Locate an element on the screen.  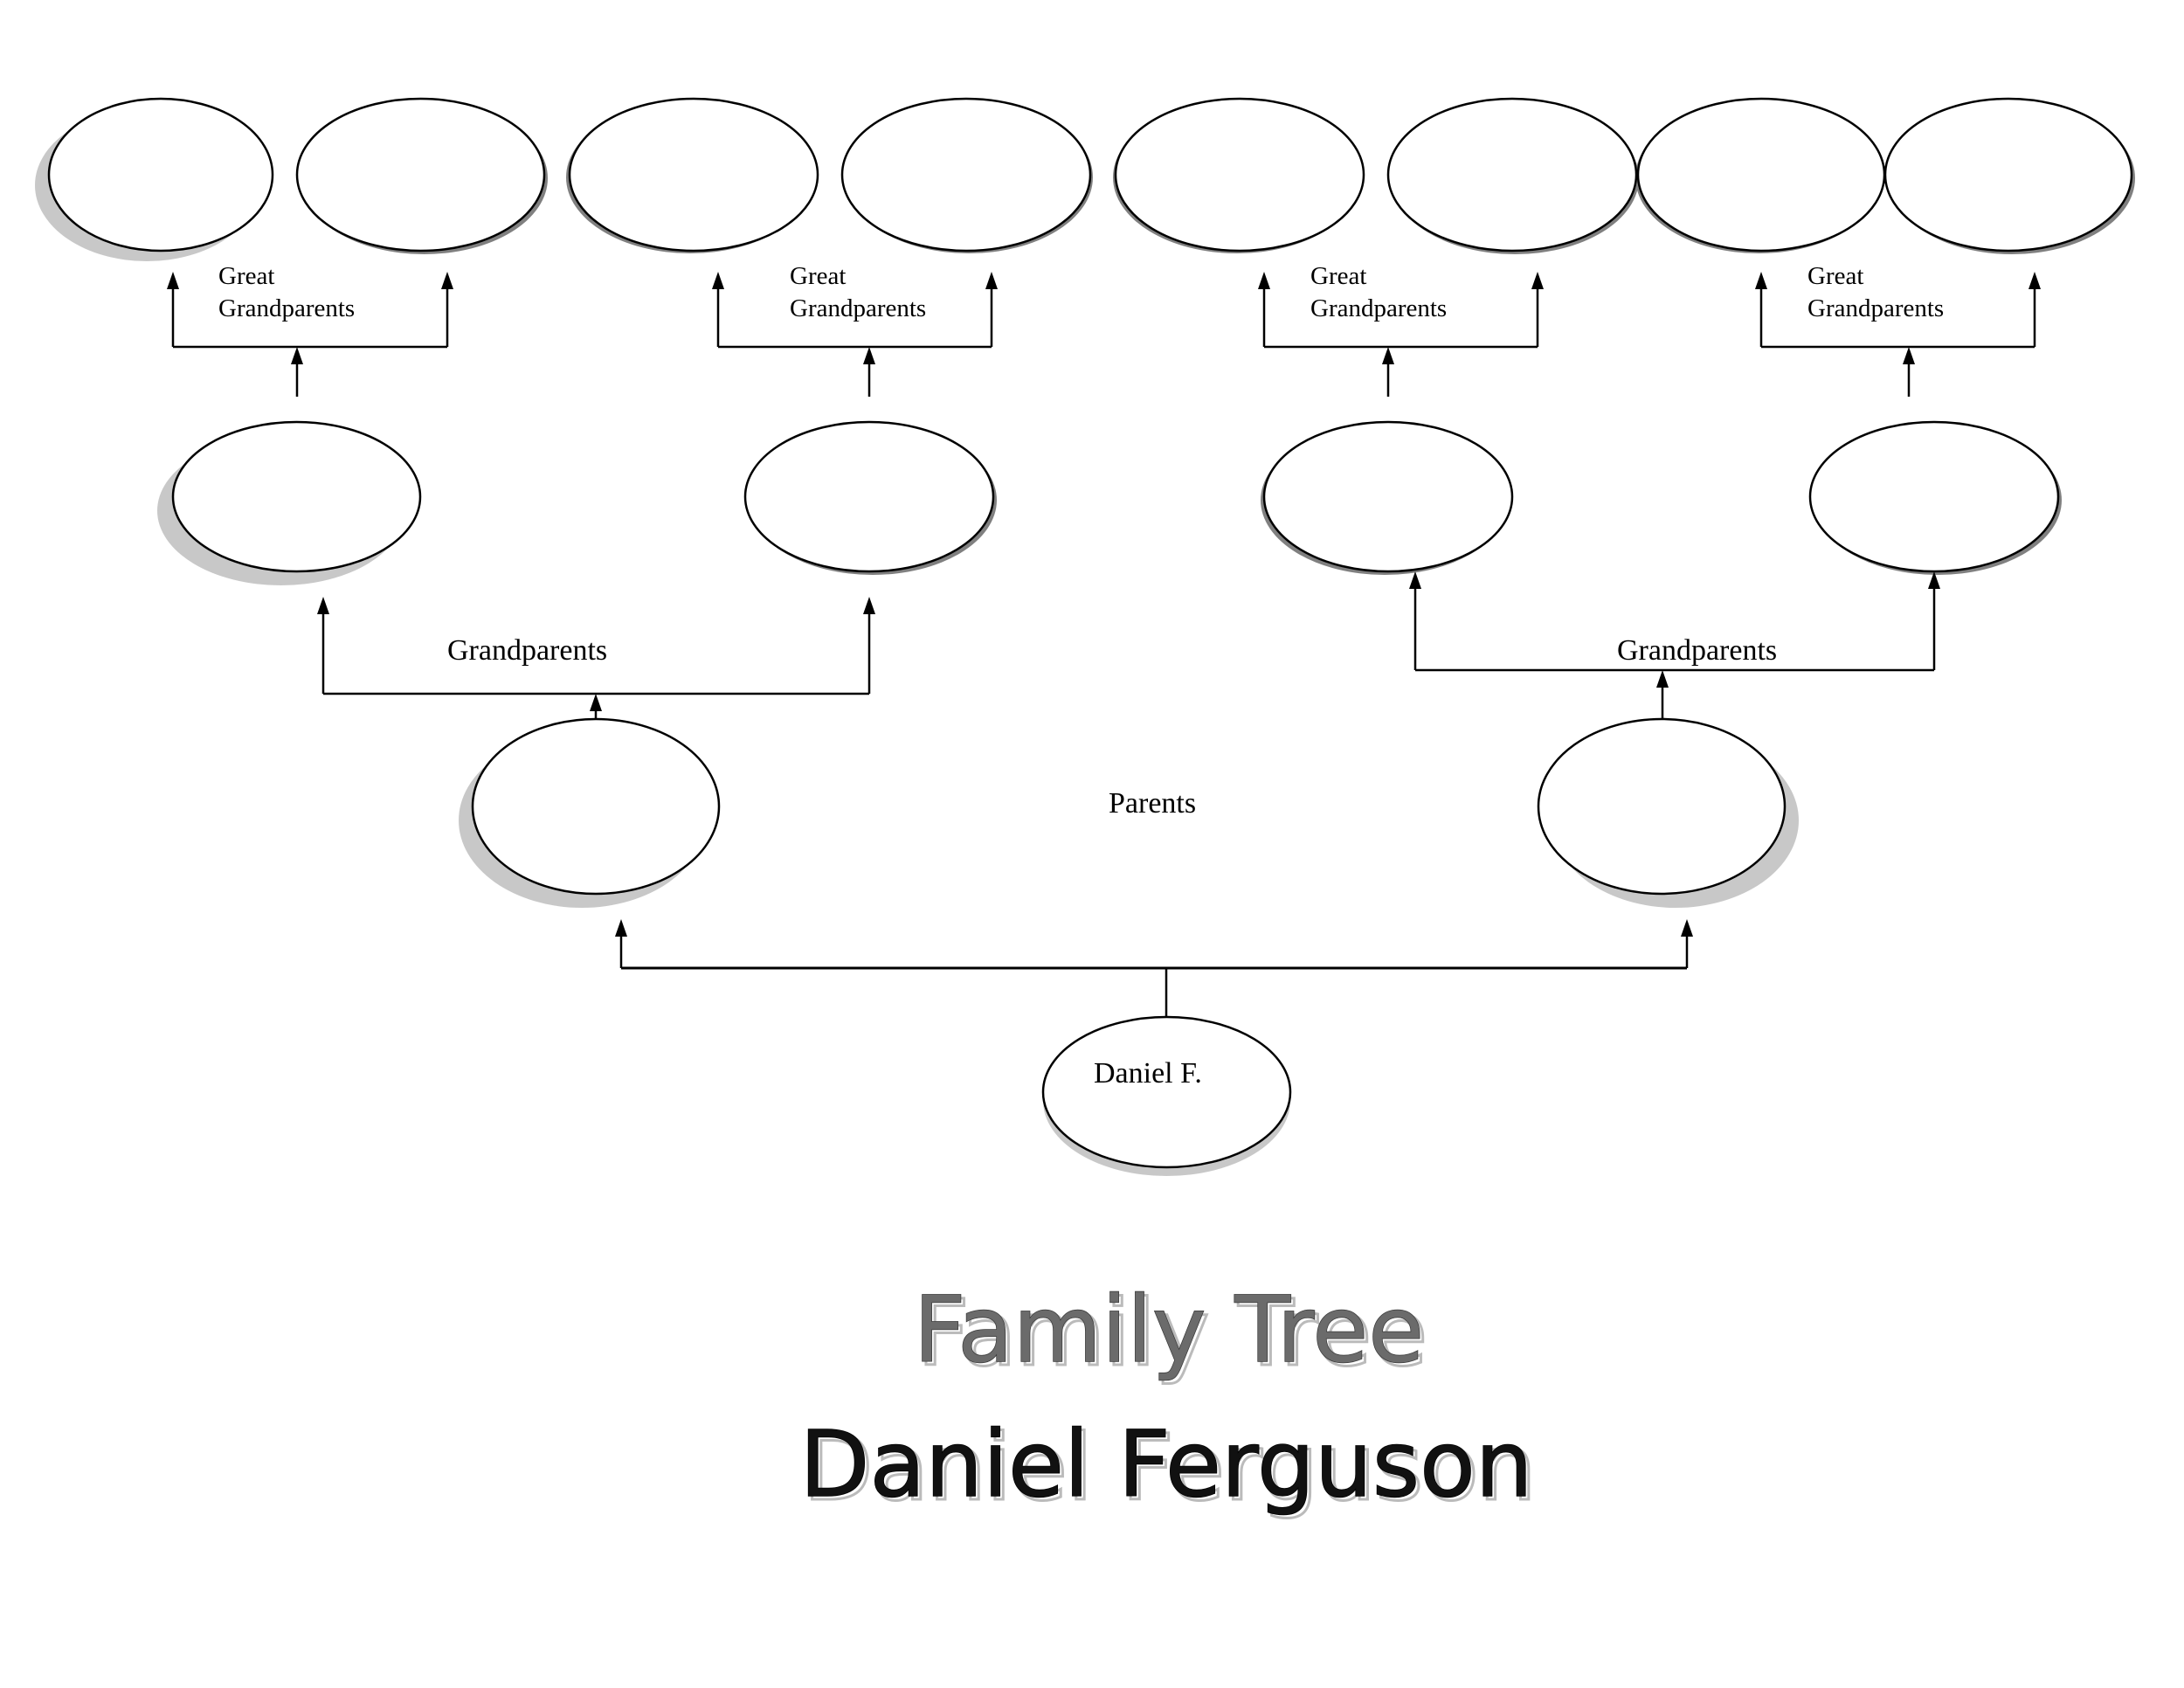
great-grandparents-label-4: Great Grandparents is located at coordinates (1875, 292).